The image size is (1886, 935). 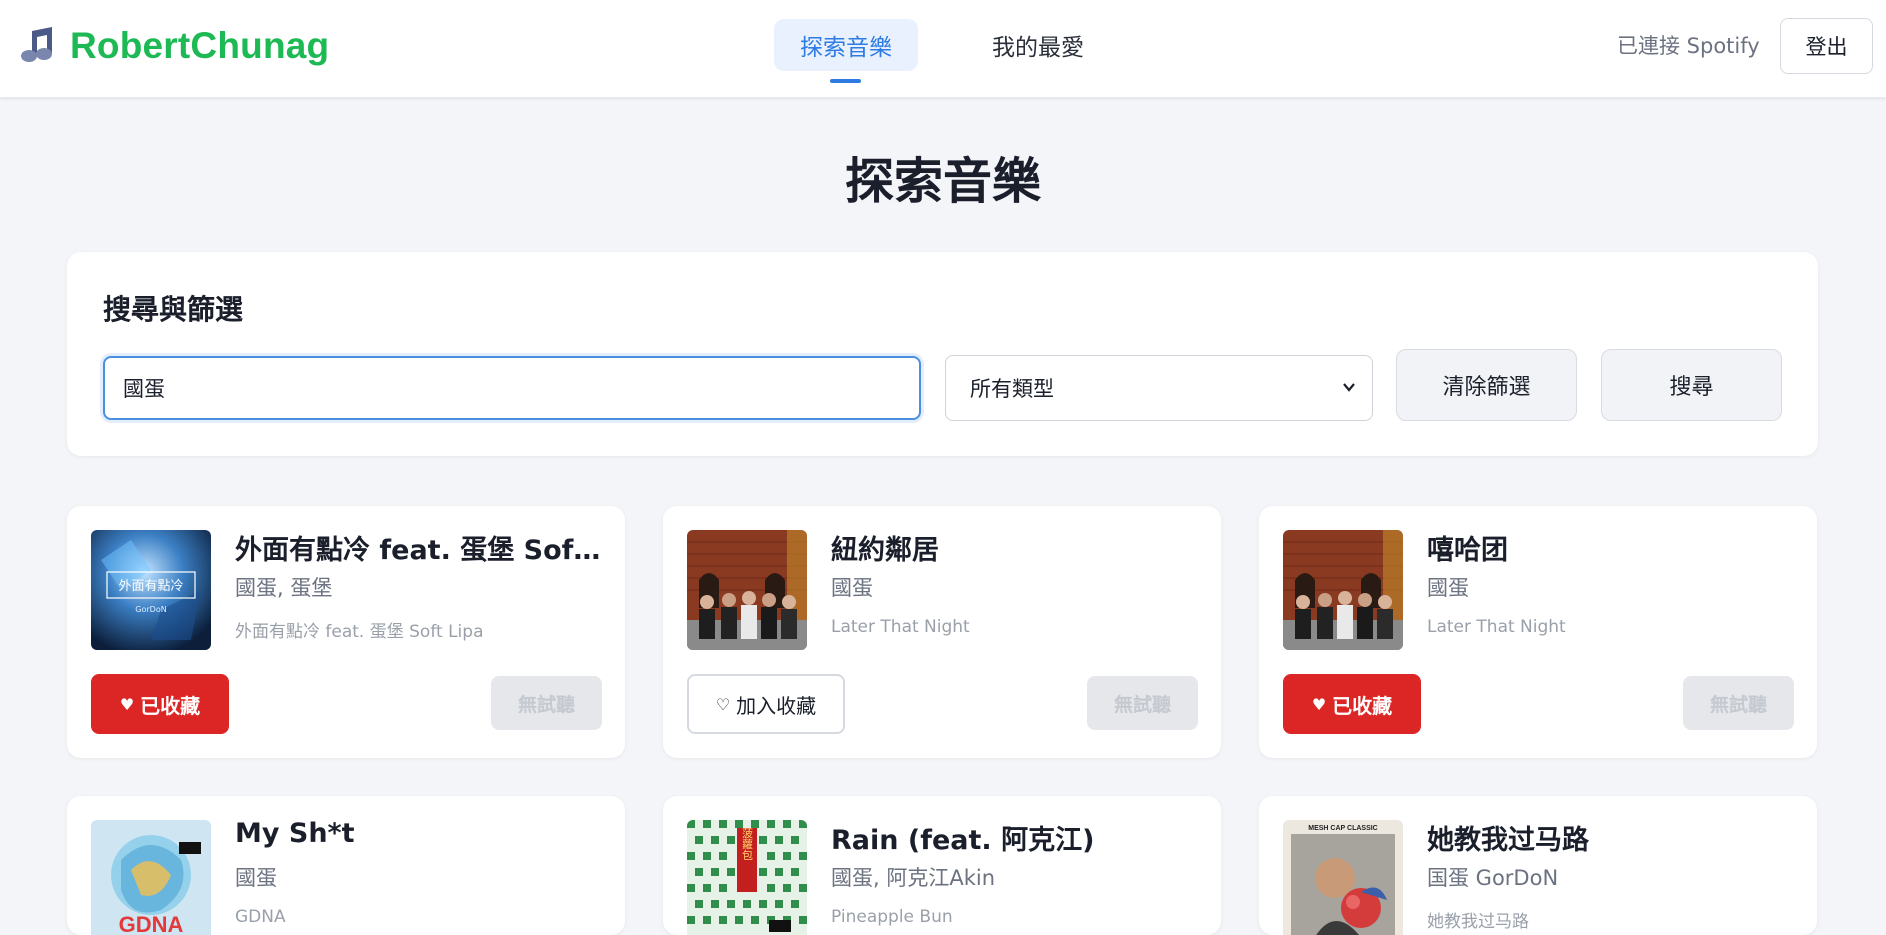 I want to click on brand: RobertChunag, so click(x=173, y=46).